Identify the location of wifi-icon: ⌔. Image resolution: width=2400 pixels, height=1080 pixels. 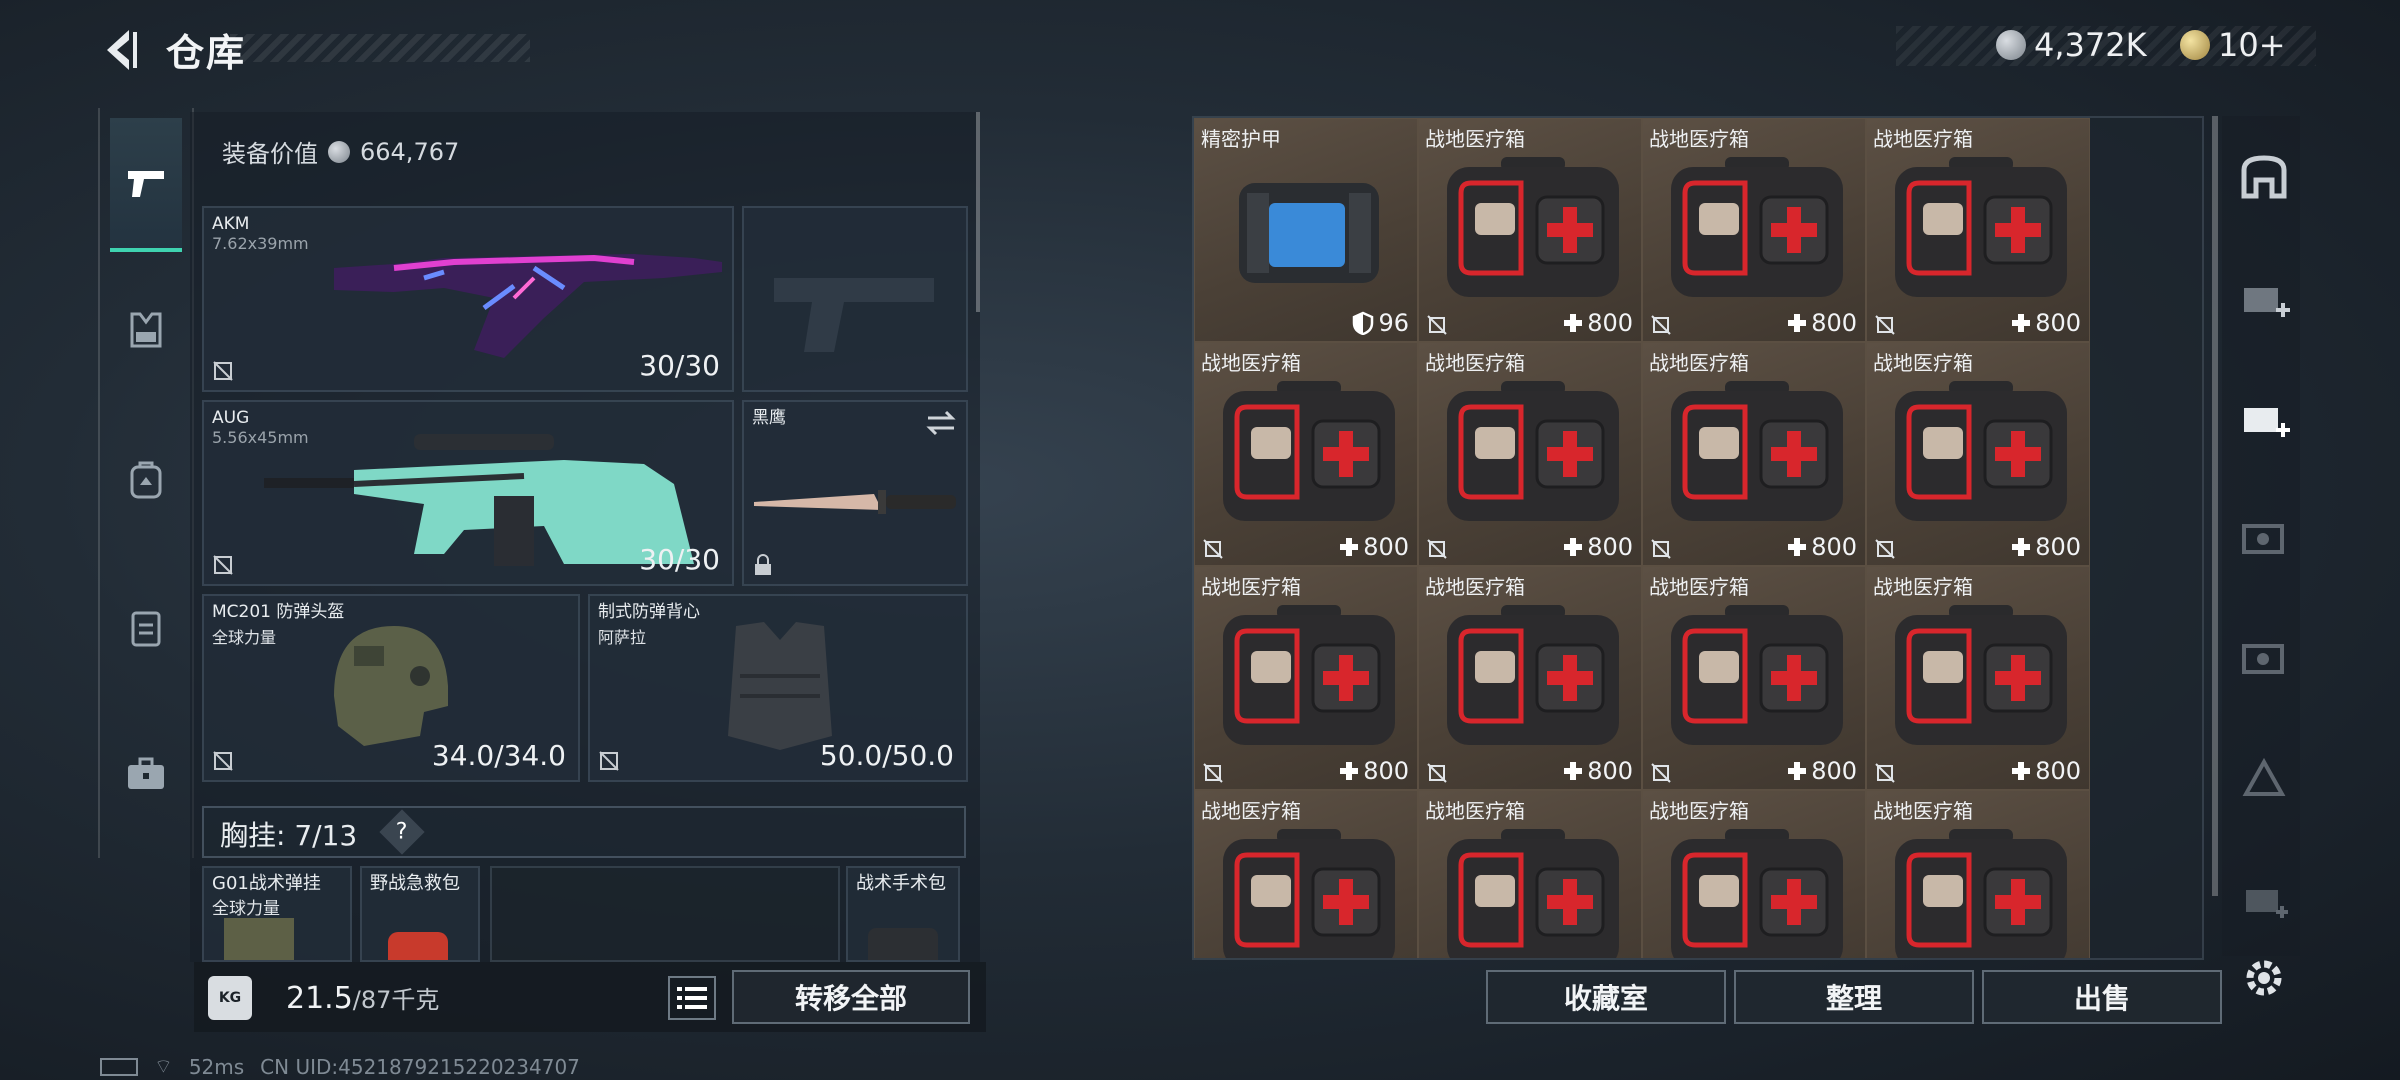
(163, 1066).